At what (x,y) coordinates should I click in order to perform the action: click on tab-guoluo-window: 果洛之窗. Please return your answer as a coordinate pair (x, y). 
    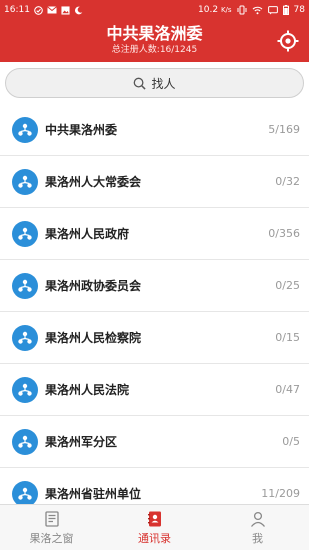
    Looking at the image, I should click on (51, 527).